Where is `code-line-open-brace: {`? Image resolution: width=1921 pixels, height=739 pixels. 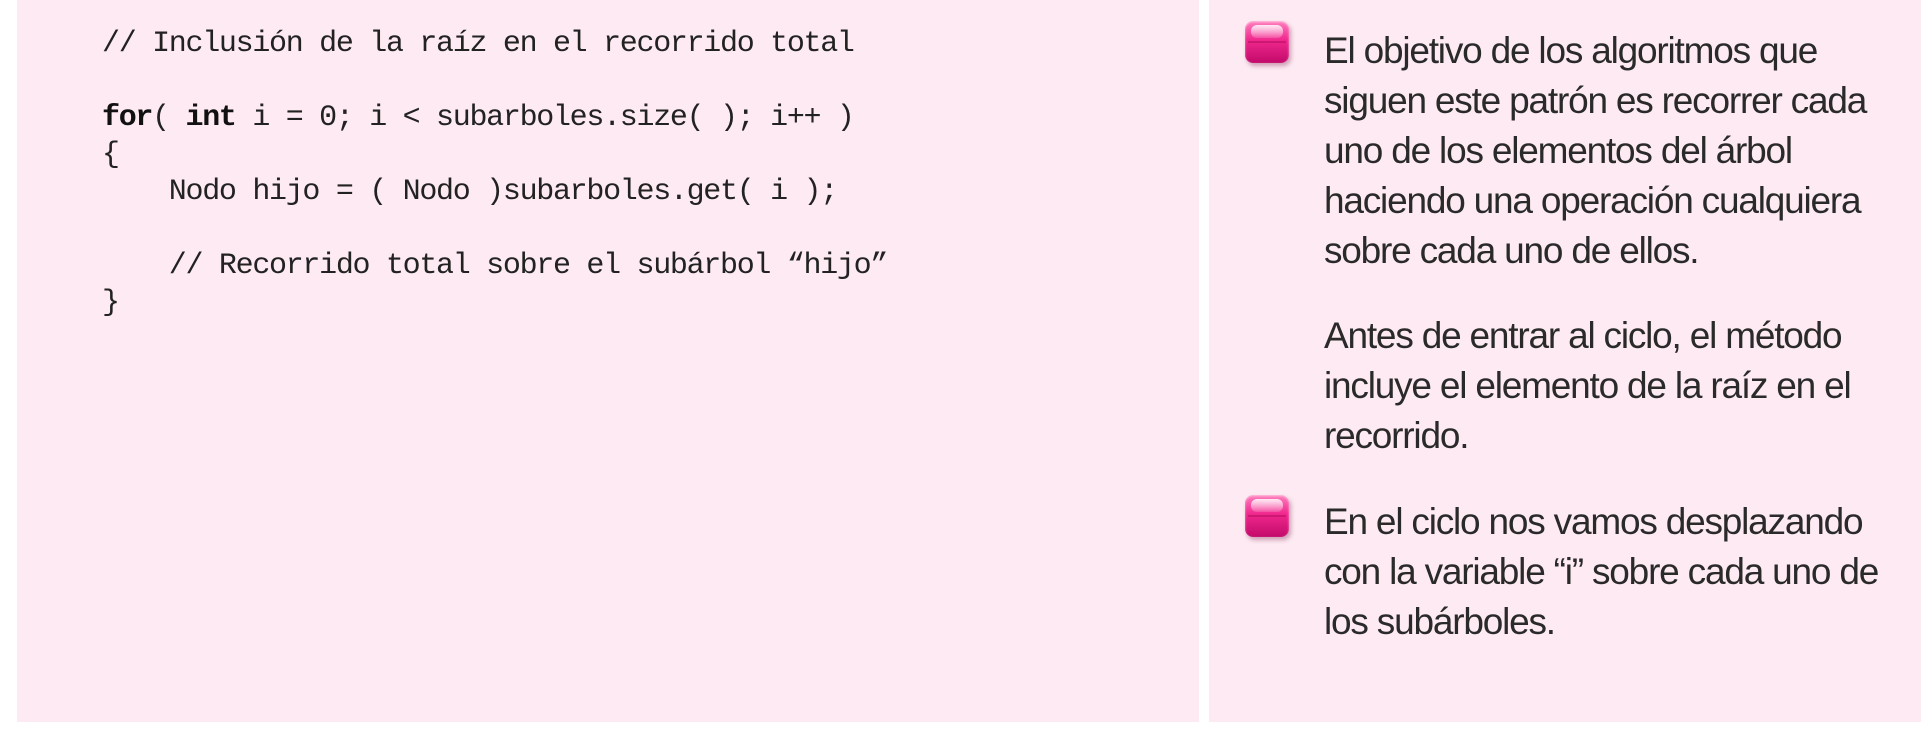 code-line-open-brace: { is located at coordinates (111, 155).